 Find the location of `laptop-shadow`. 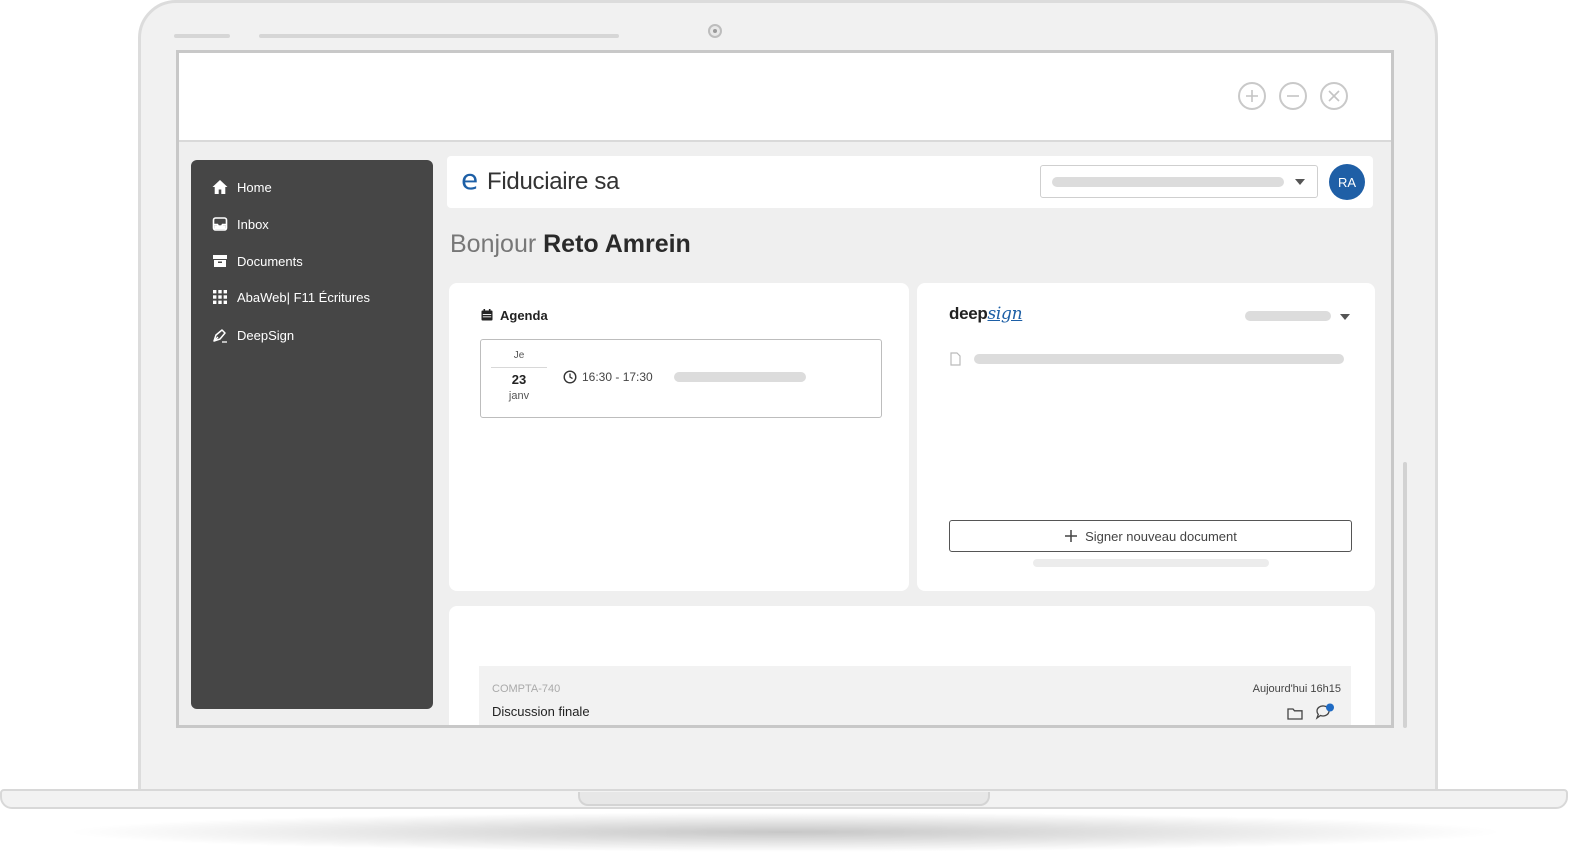

laptop-shadow is located at coordinates (785, 832).